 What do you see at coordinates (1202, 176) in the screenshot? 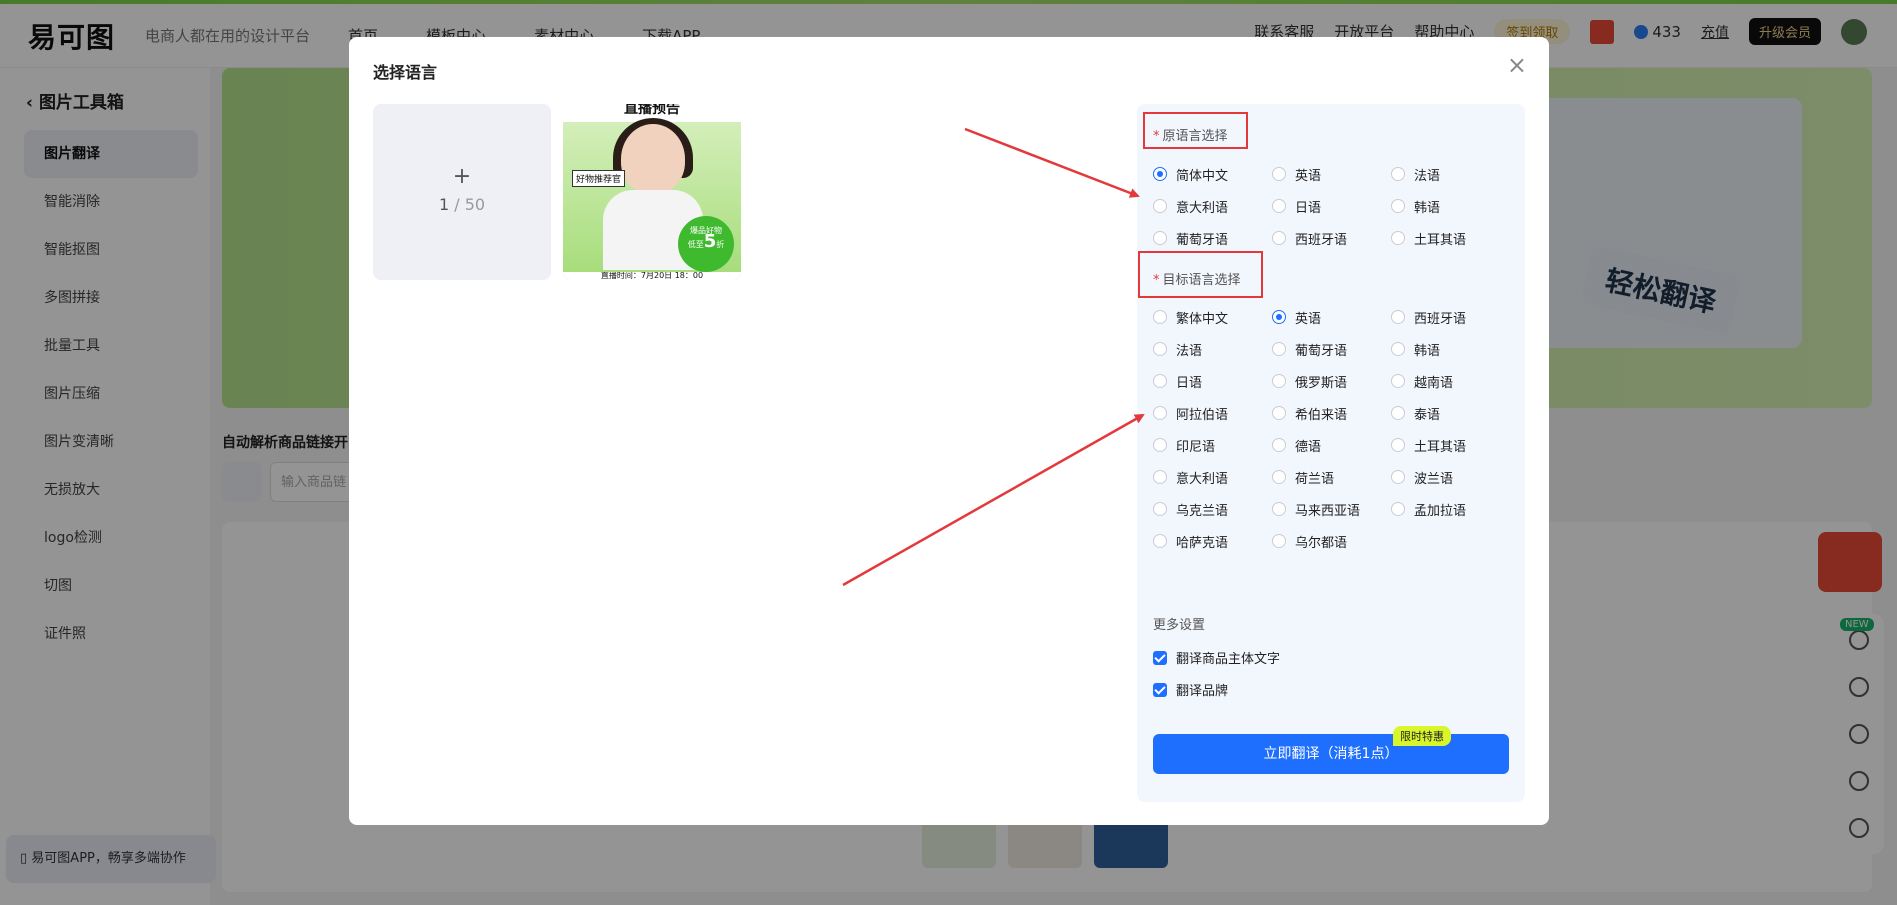
I see `source-language-label: 简体中文` at bounding box center [1202, 176].